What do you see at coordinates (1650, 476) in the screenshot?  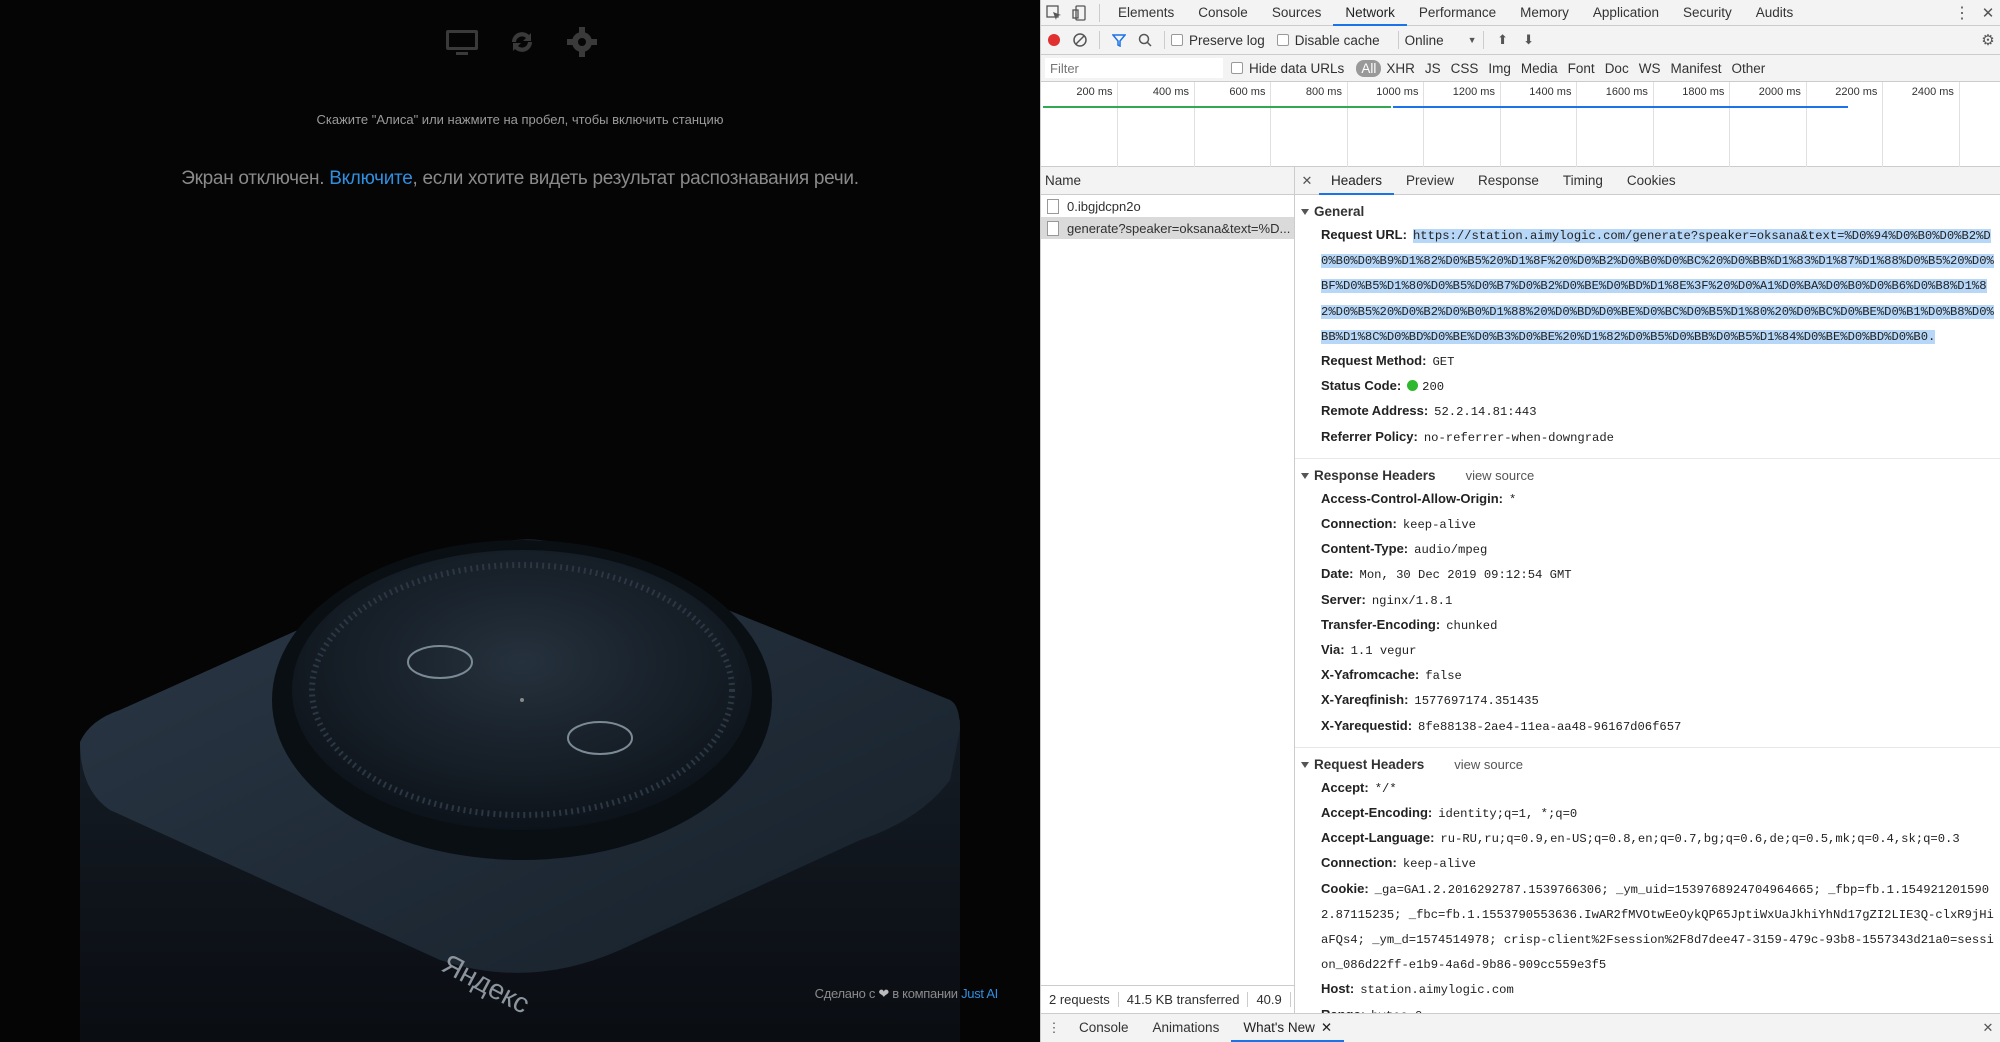 I see `response-headers-toggle: Response Headers view source` at bounding box center [1650, 476].